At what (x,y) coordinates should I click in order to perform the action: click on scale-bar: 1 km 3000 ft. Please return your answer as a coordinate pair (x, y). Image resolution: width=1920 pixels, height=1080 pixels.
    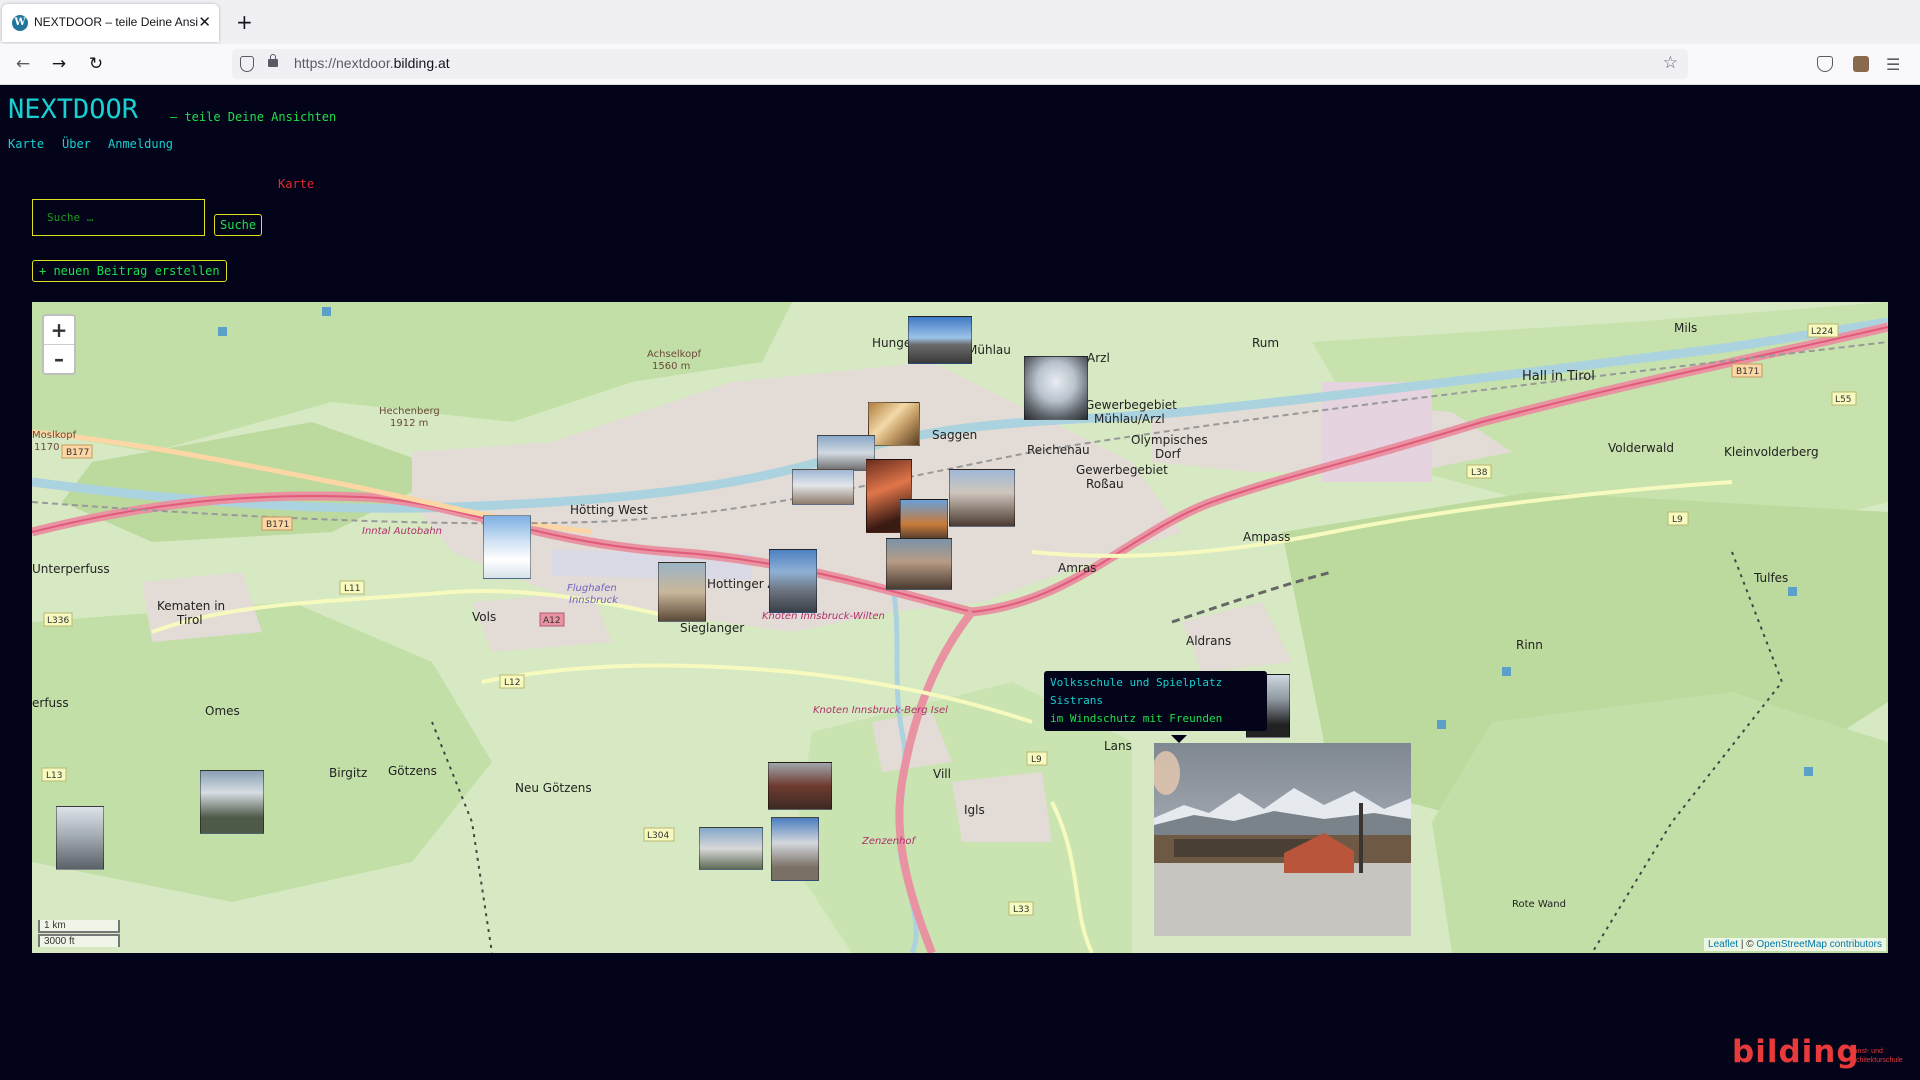
    Looking at the image, I should click on (79, 933).